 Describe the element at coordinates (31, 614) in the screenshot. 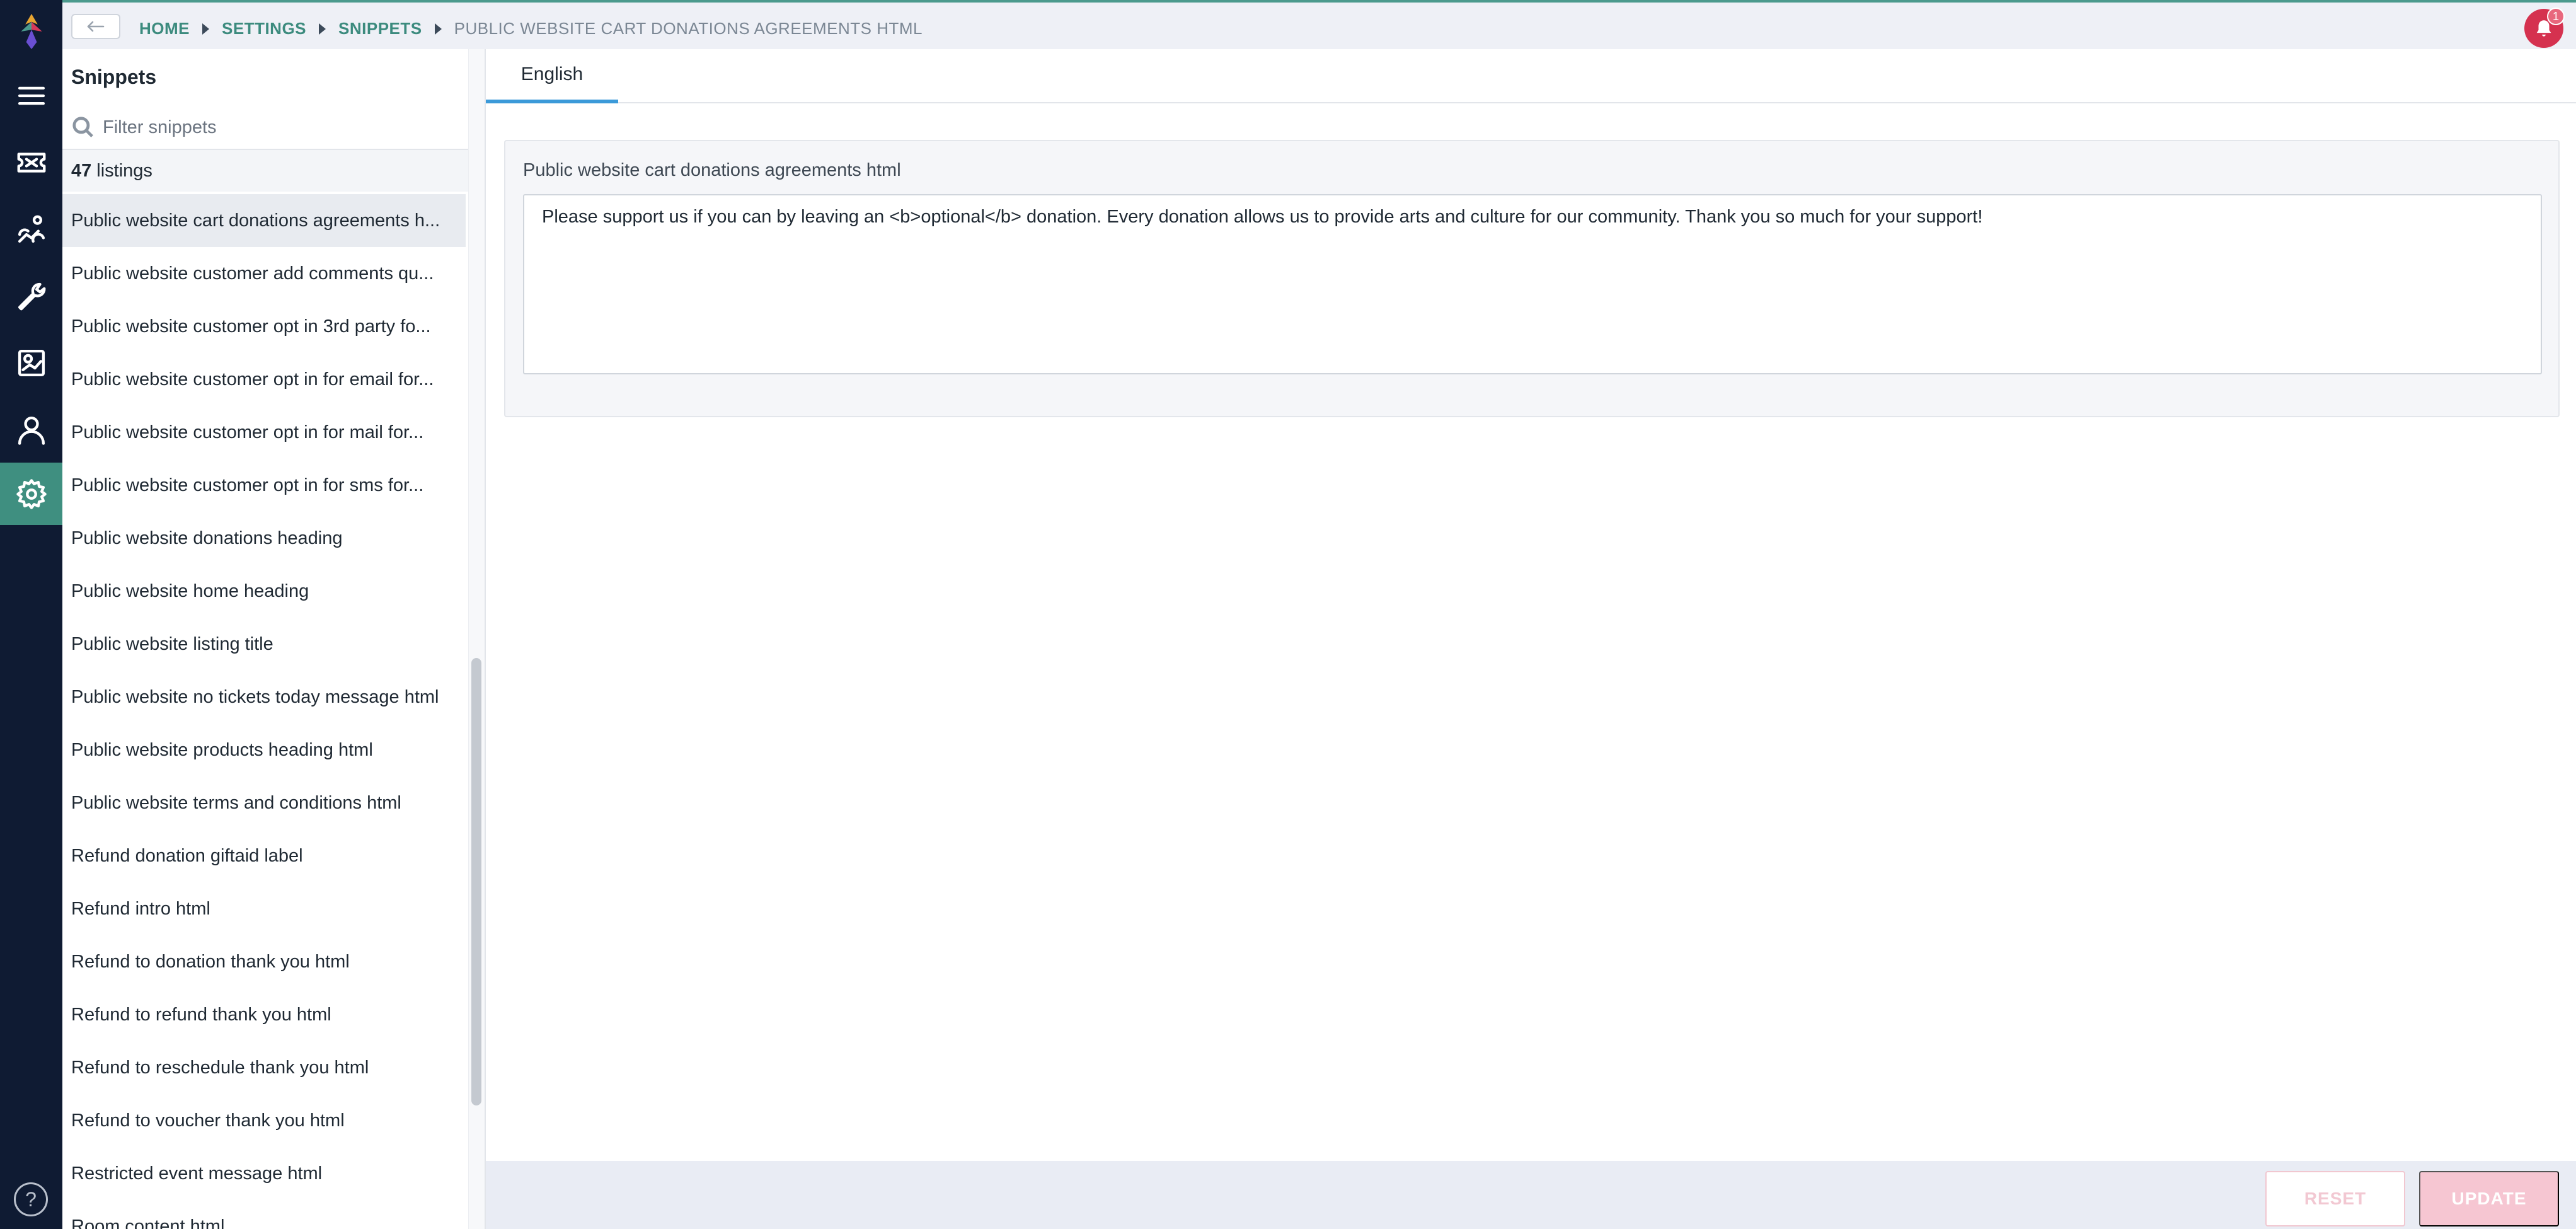

I see `nav-rail: ?` at that location.